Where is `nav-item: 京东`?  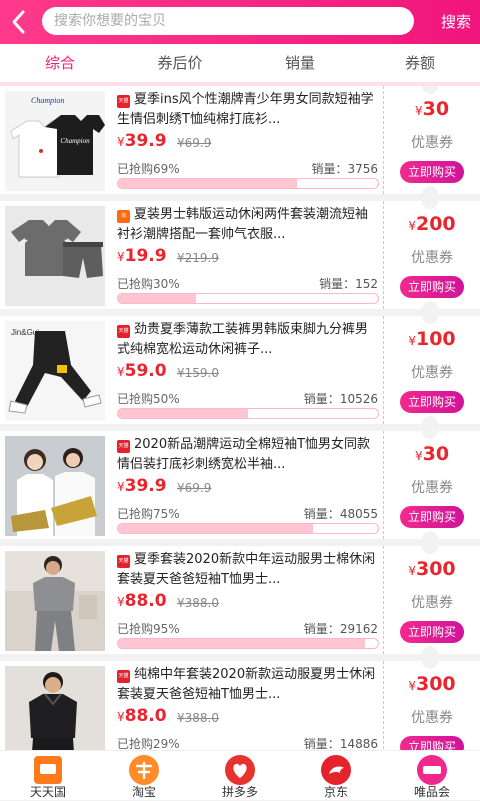 nav-item: 京东 is located at coordinates (336, 776).